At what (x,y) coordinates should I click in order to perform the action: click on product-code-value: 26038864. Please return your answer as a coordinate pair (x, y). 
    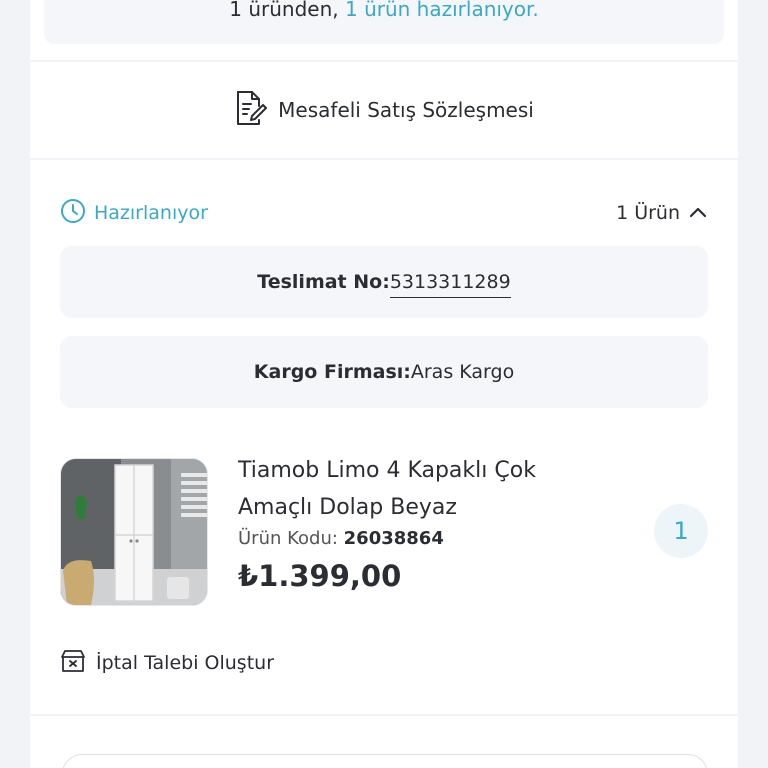
    Looking at the image, I should click on (393, 538).